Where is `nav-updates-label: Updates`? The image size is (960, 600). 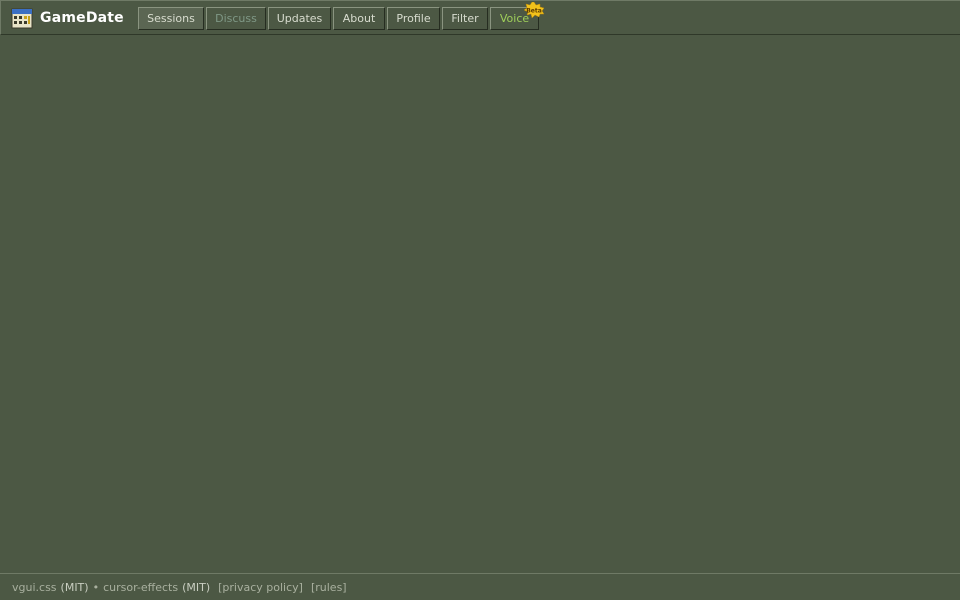 nav-updates-label: Updates is located at coordinates (299, 18).